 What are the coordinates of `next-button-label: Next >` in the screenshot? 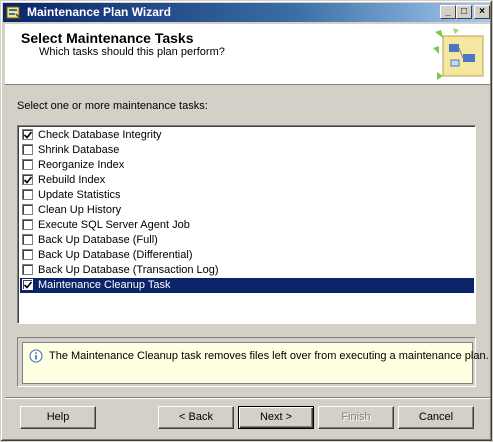 It's located at (276, 417).